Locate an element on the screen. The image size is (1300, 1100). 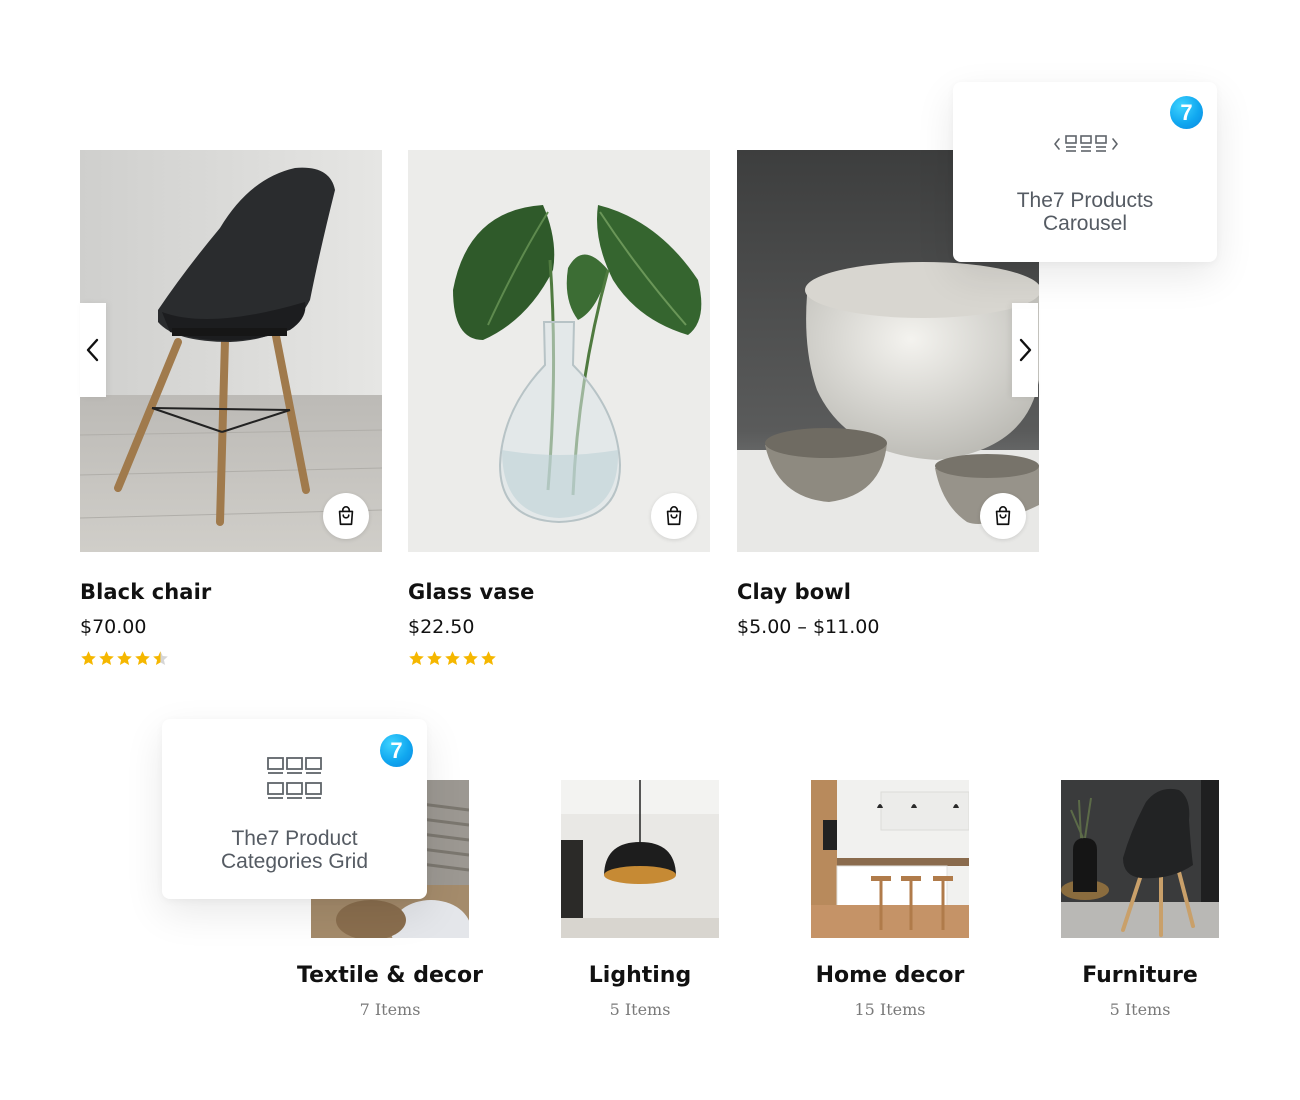
product-price: $22.50 is located at coordinates (441, 627).